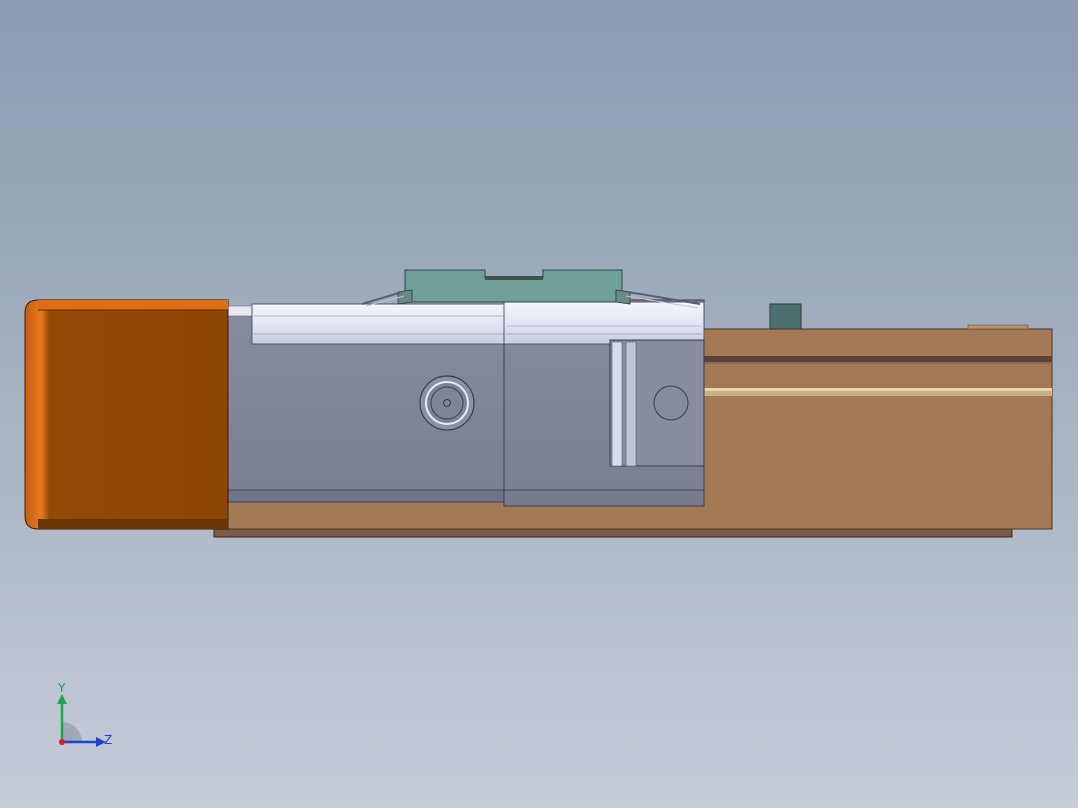 This screenshot has height=808, width=1078. I want to click on motor-housing, so click(126, 414).